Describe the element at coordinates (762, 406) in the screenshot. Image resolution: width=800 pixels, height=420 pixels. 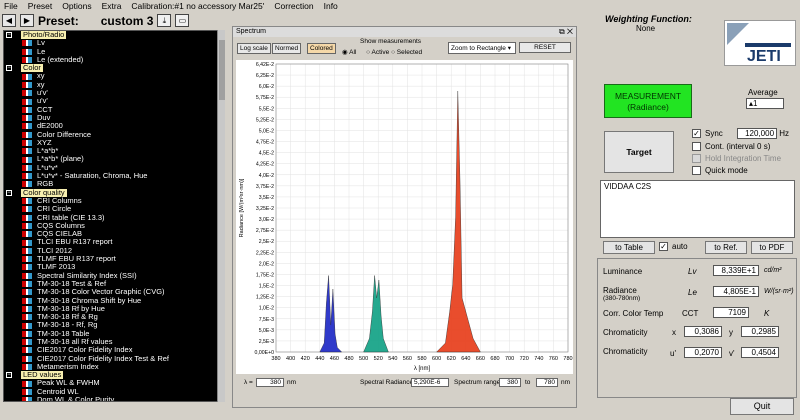
I see `quit-button: Quit` at that location.